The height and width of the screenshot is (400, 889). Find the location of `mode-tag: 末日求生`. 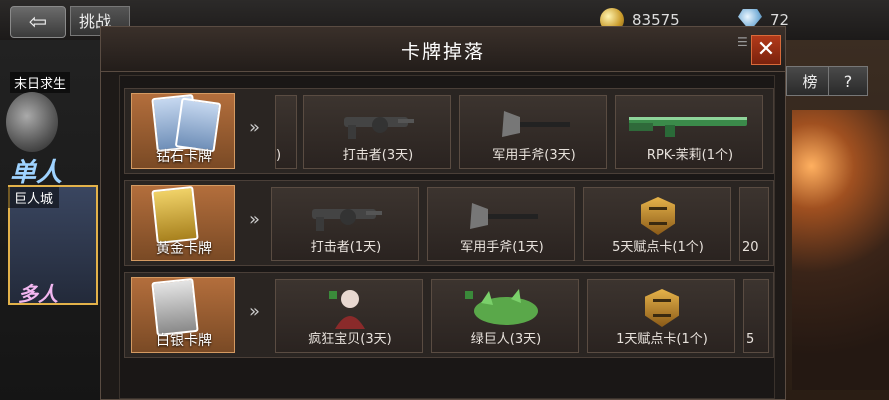

mode-tag: 末日求生 is located at coordinates (40, 82).